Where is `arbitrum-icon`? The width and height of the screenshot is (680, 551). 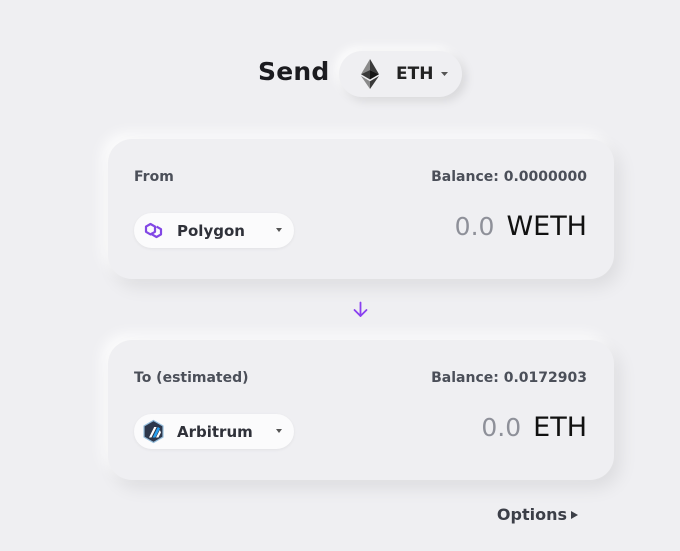
arbitrum-icon is located at coordinates (153, 431).